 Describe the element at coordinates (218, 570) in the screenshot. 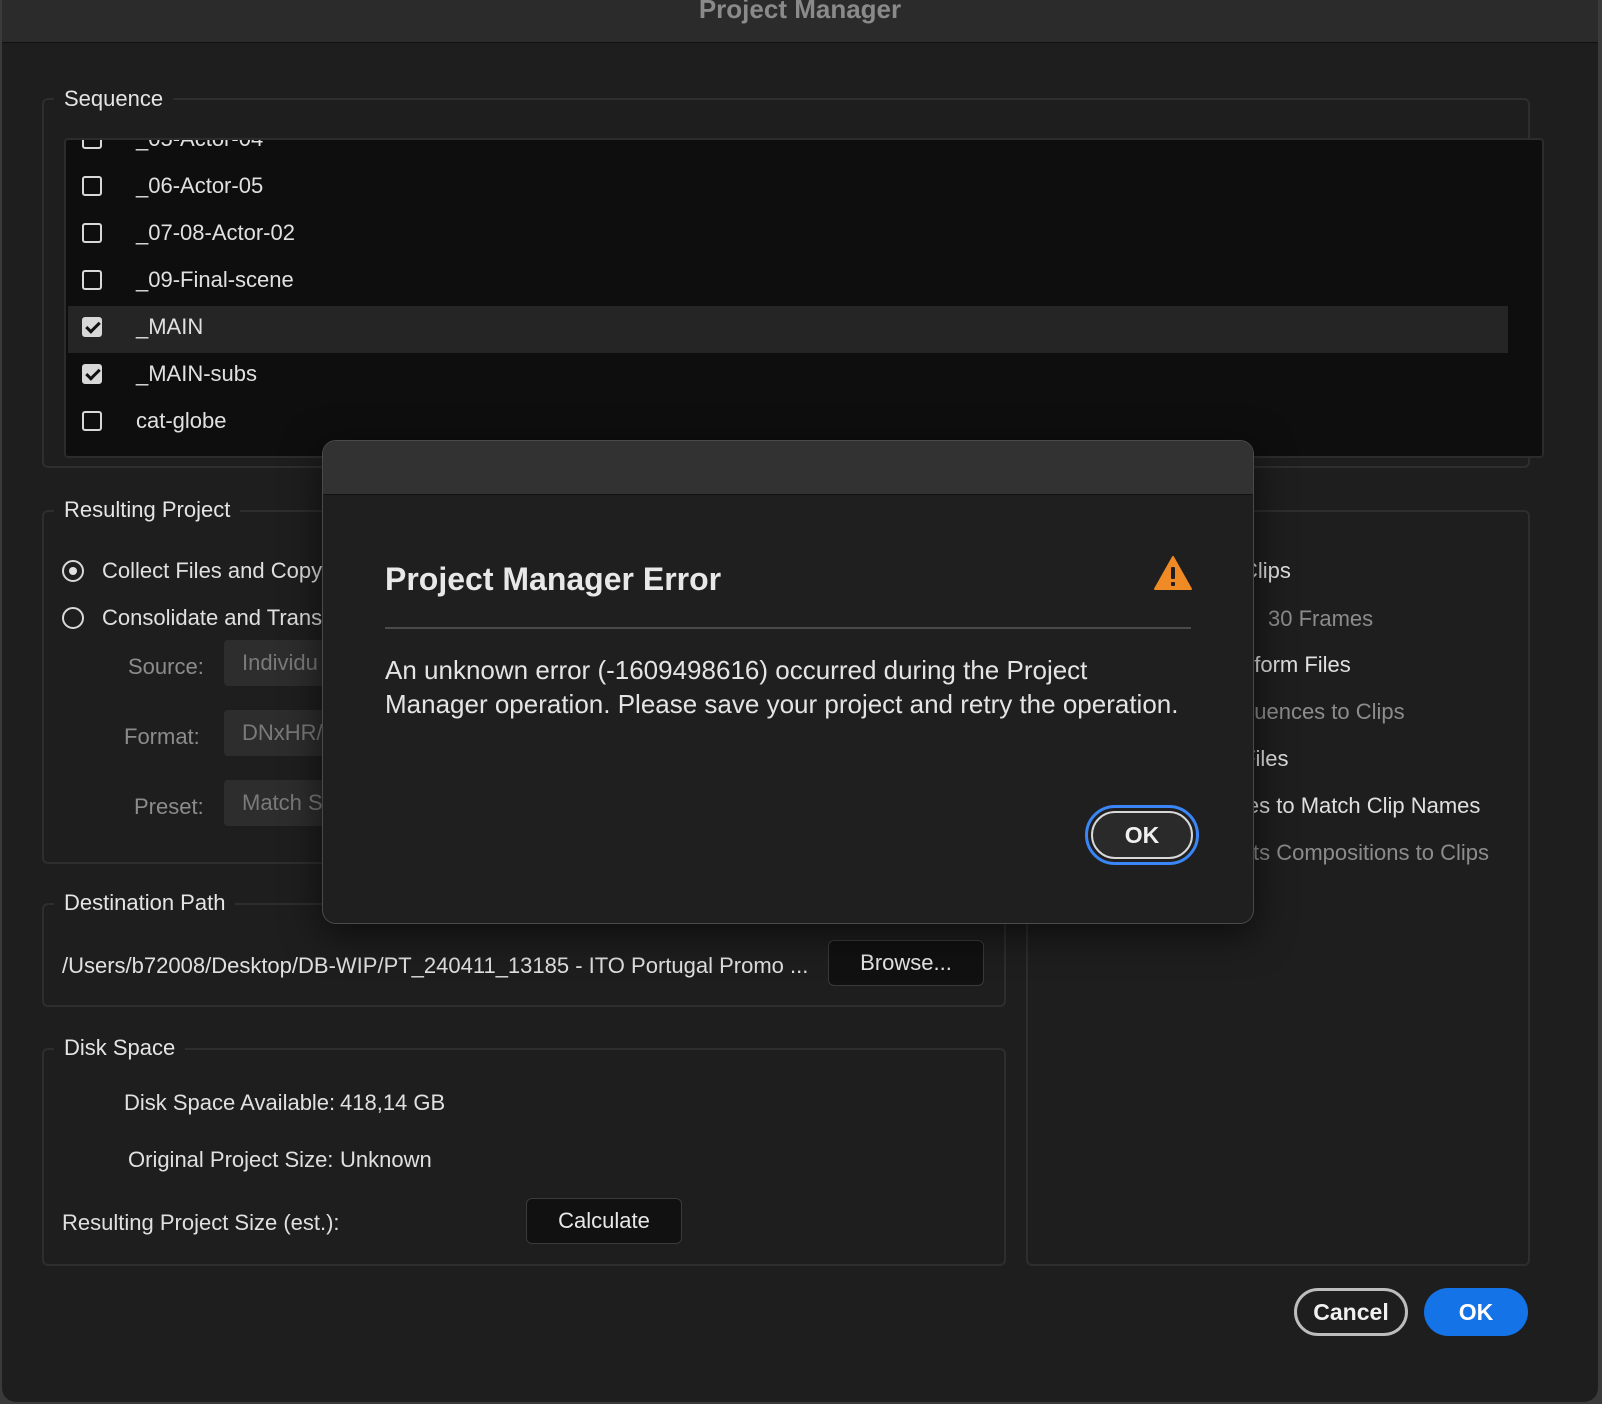

I see `collect-files-label: Collect Files and Copy t` at that location.